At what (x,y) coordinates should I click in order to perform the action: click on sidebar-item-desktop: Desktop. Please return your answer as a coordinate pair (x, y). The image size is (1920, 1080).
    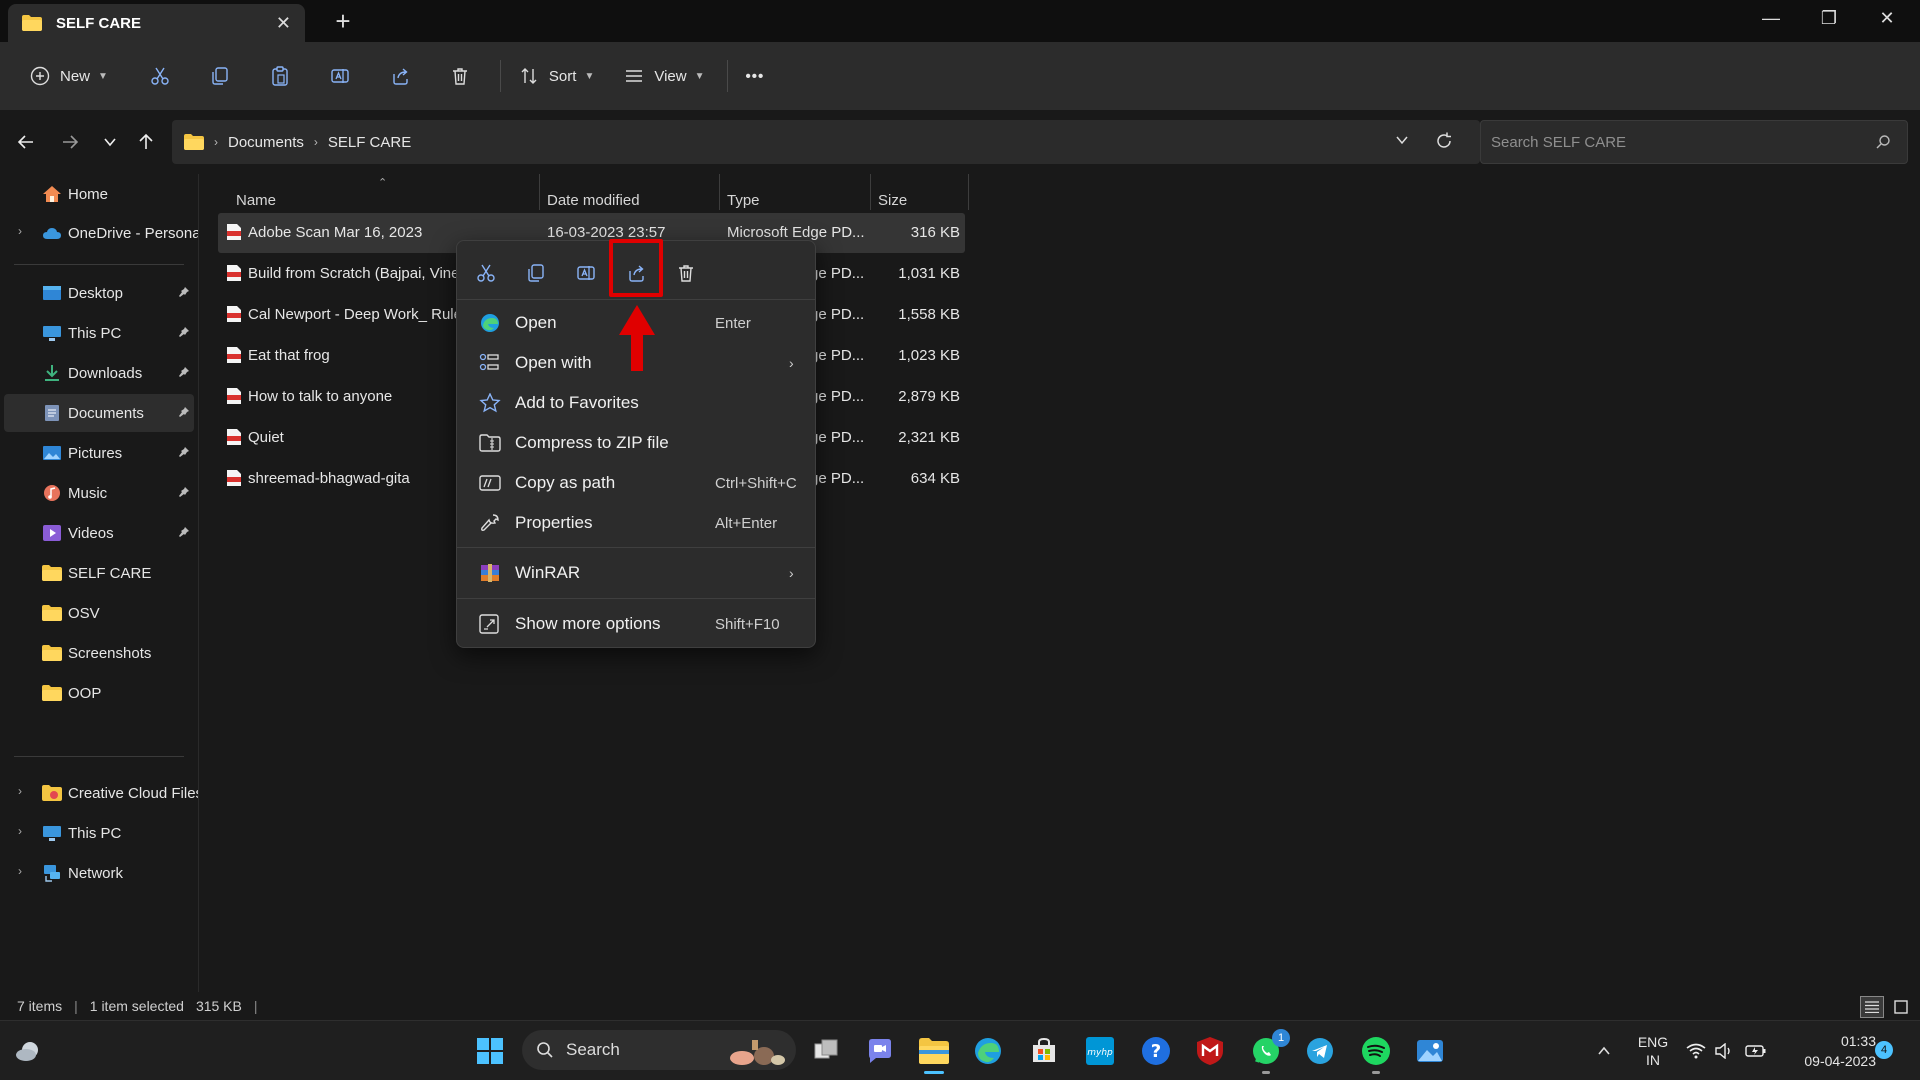
    Looking at the image, I should click on (99, 293).